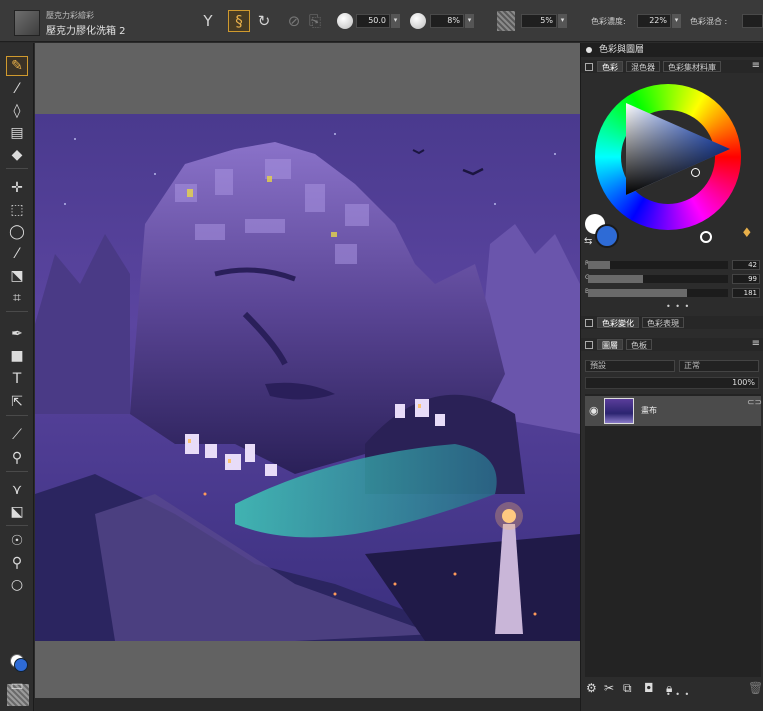  What do you see at coordinates (315, 21) in the screenshot?
I see `clone-source-icon: ⎘` at bounding box center [315, 21].